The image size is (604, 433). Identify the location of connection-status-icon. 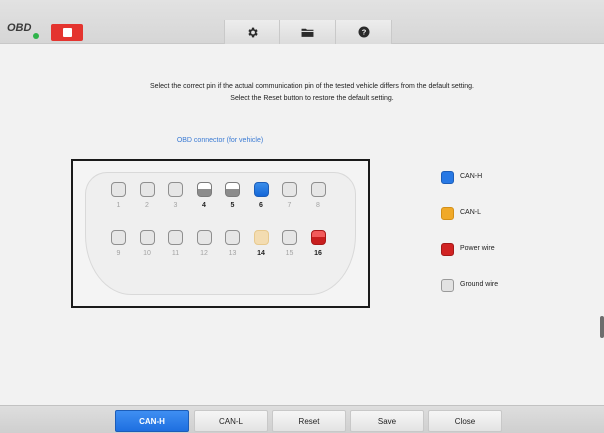
(36, 36).